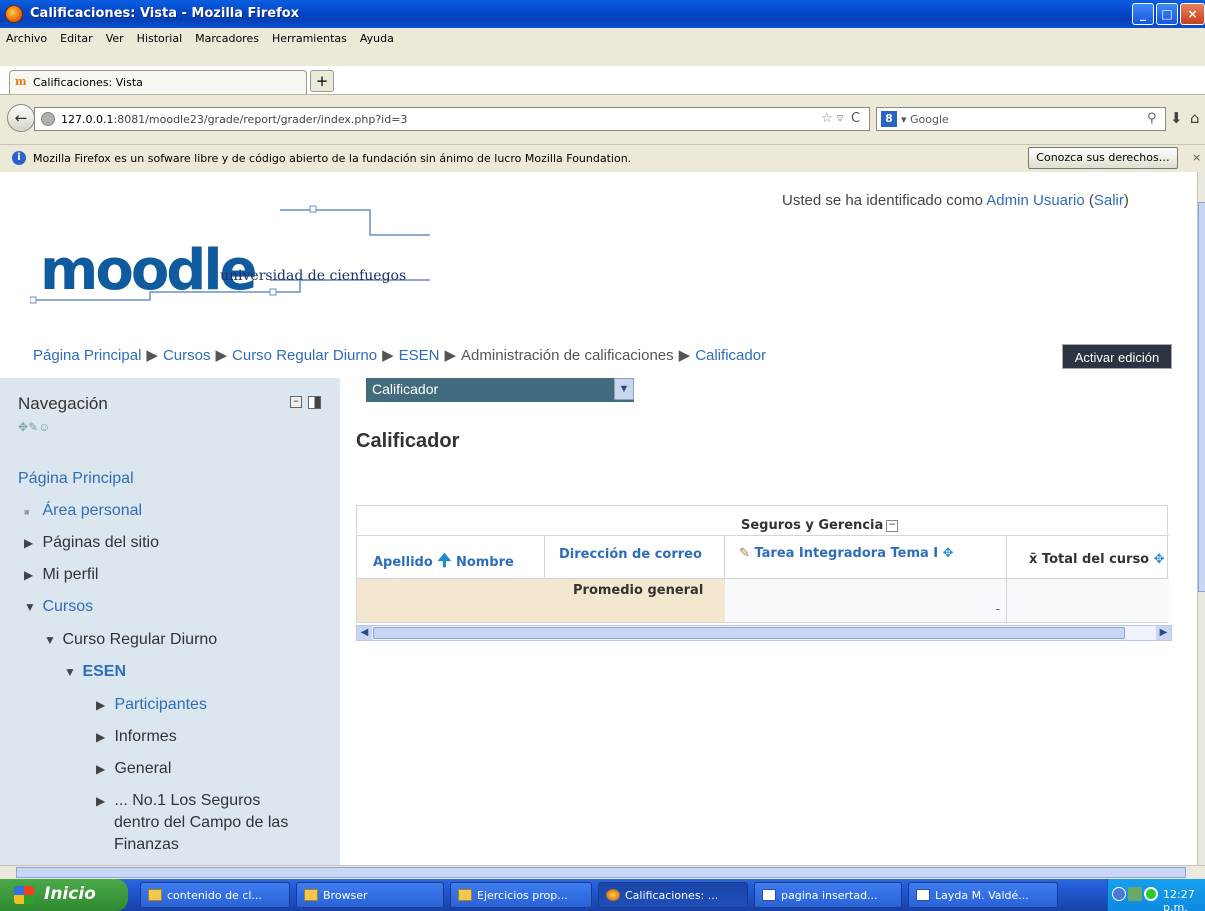 The height and width of the screenshot is (911, 1205). What do you see at coordinates (34, 427) in the screenshot?
I see `block-tools-icon: ✥✎☺` at bounding box center [34, 427].